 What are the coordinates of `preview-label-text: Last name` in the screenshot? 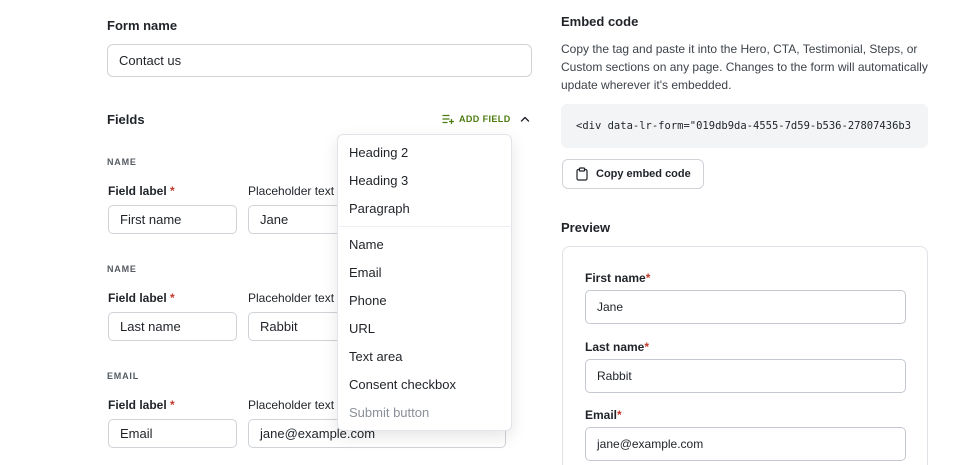 It's located at (615, 347).